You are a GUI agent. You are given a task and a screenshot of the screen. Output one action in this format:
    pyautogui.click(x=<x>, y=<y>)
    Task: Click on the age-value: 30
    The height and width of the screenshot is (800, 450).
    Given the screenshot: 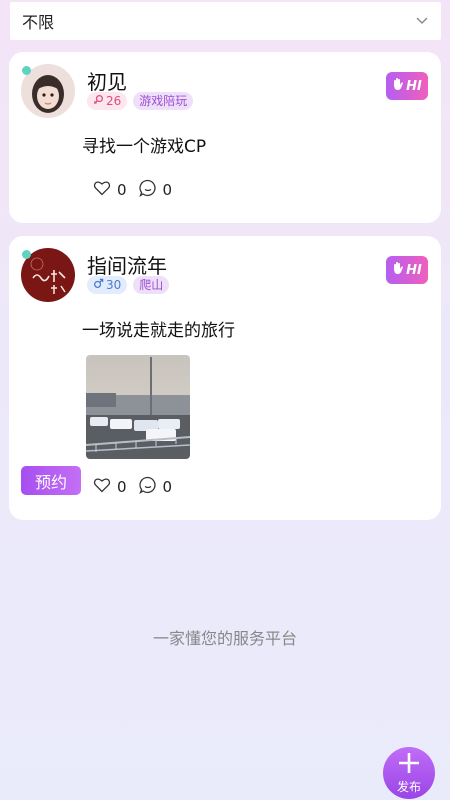 What is the action you would take?
    pyautogui.click(x=114, y=285)
    